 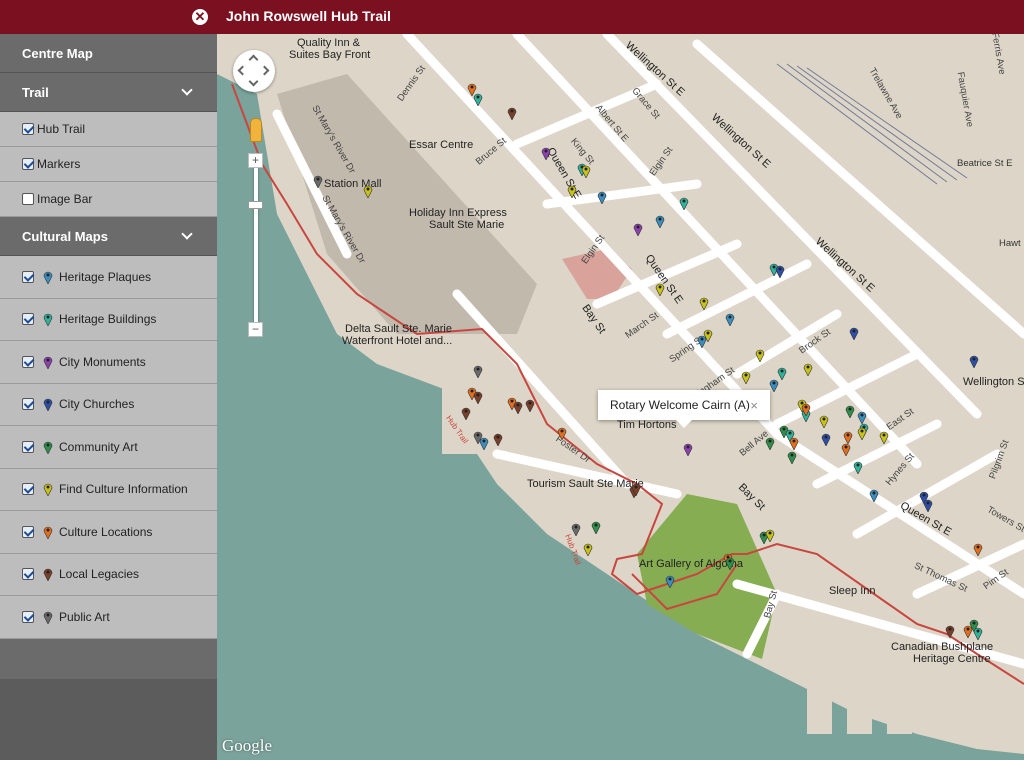 I want to click on pan-control, so click(x=254, y=71).